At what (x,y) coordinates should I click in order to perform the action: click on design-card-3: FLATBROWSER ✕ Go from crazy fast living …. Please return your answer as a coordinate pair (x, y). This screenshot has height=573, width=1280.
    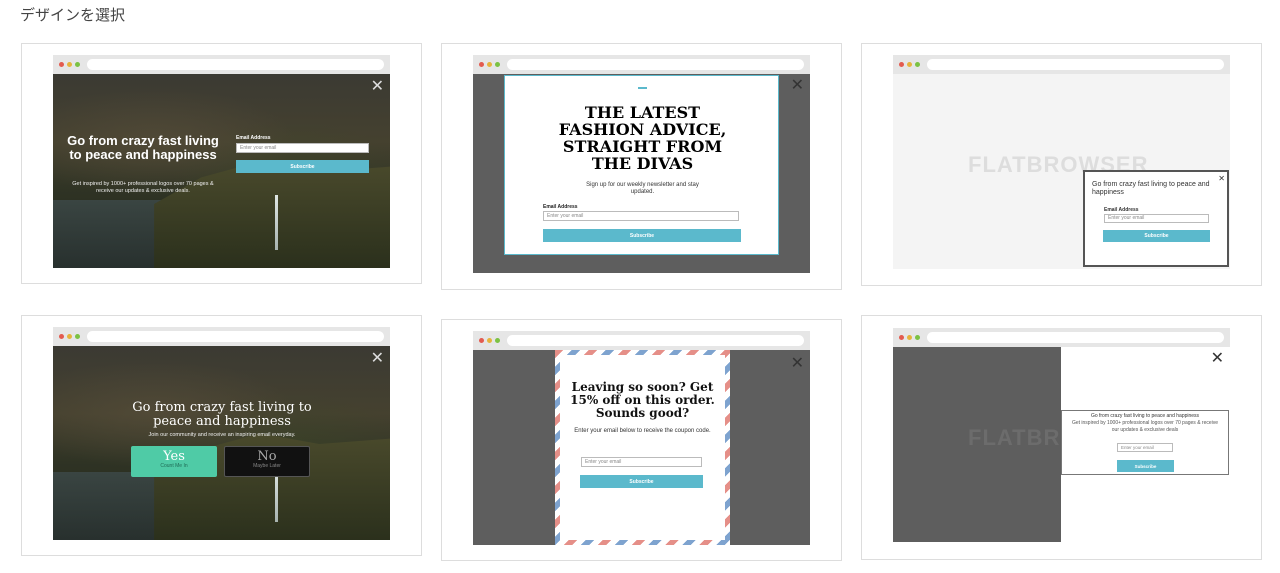
    Looking at the image, I should click on (1061, 164).